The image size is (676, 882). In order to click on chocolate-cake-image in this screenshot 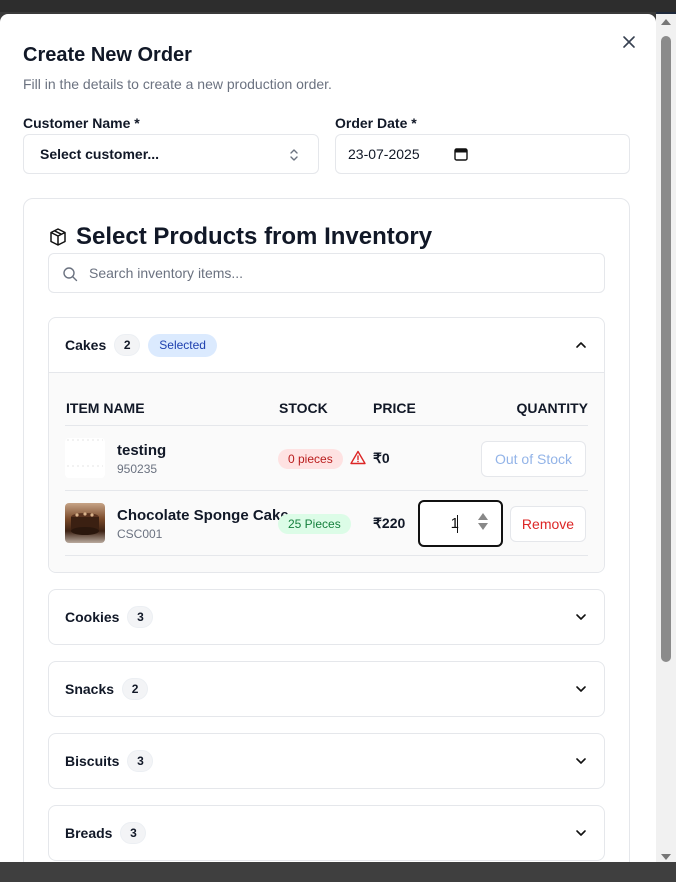, I will do `click(85, 523)`.